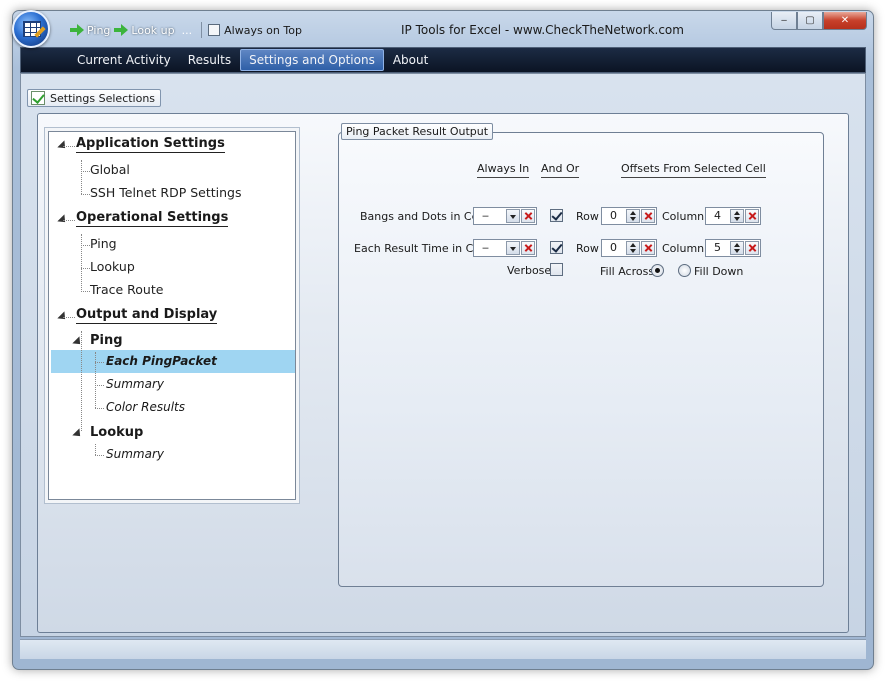 This screenshot has height=687, width=892. What do you see at coordinates (161, 361) in the screenshot?
I see `tree-each-ping-packet: Each PingPacket` at bounding box center [161, 361].